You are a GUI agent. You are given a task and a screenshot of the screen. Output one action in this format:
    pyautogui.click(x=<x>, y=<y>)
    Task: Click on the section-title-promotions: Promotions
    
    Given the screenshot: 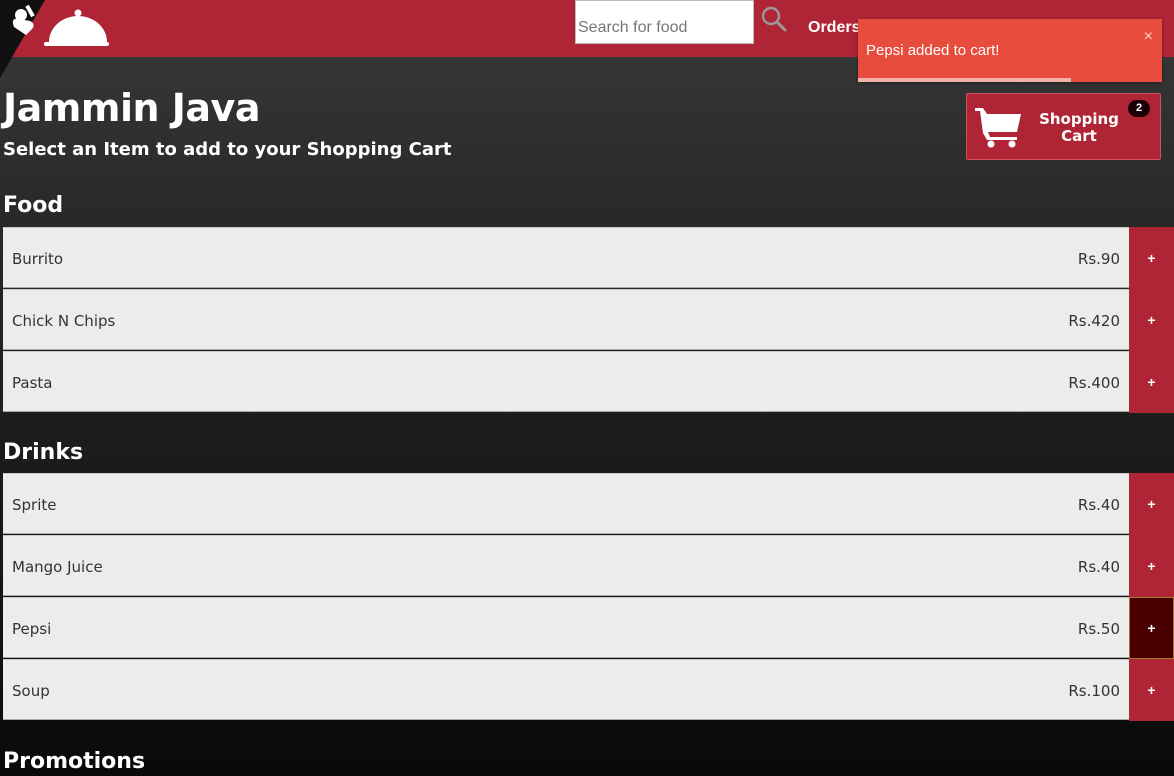 What is the action you would take?
    pyautogui.click(x=74, y=761)
    